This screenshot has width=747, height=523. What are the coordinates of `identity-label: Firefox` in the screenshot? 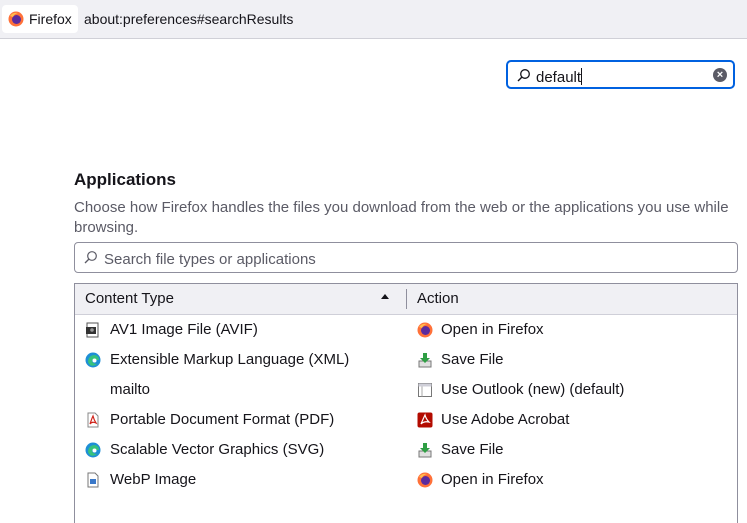 It's located at (50, 19).